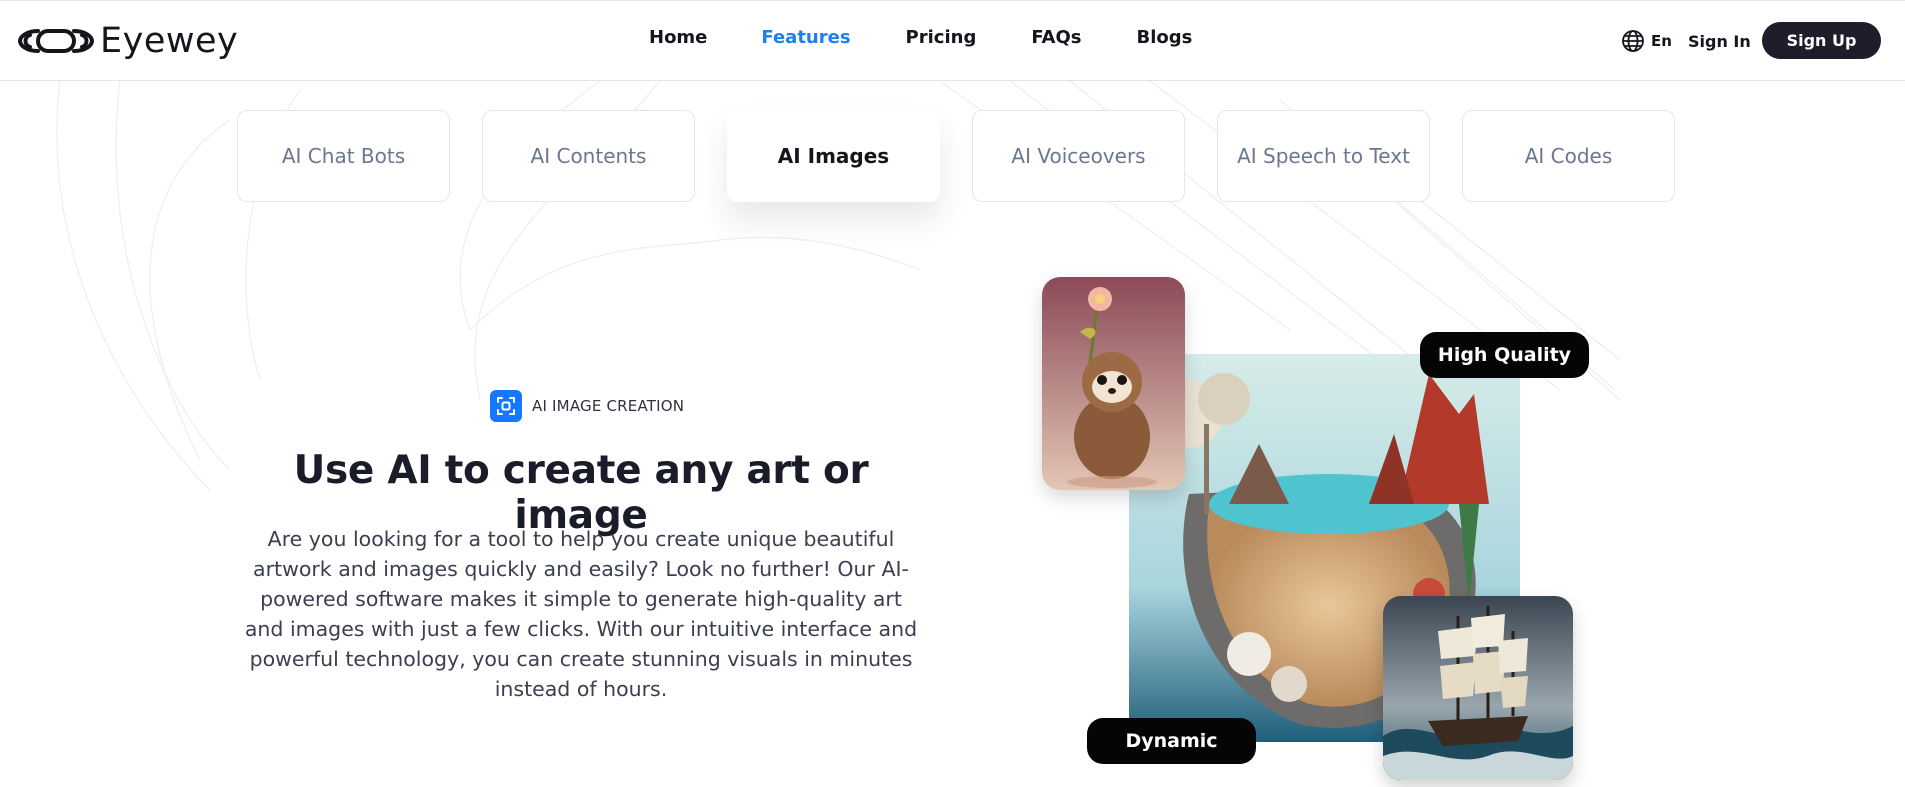 The width and height of the screenshot is (1905, 787). I want to click on tab-ai-voiceovers: AI Voiceovers, so click(1078, 156).